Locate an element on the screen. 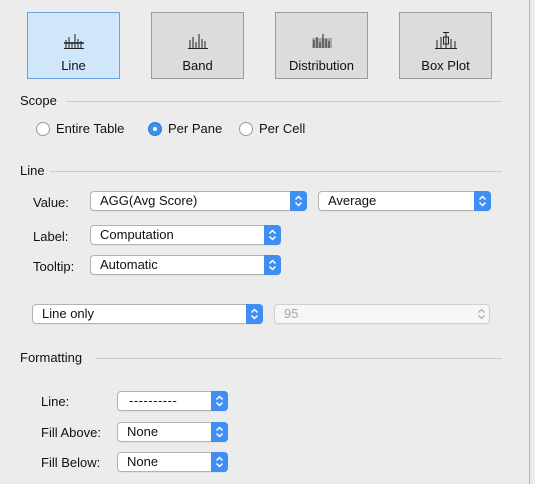  aggregation-select: Average is located at coordinates (404, 201).